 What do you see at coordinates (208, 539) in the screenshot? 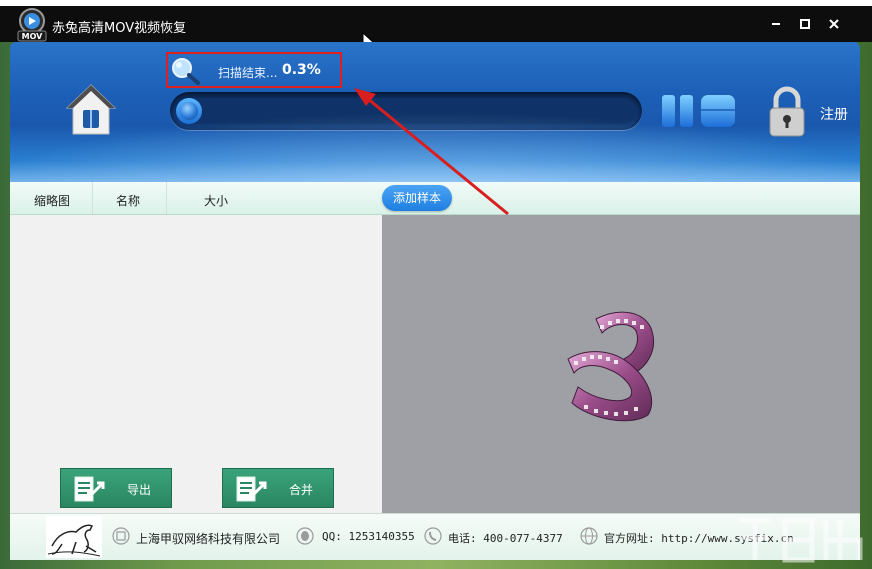
I see `company-name: 上海甲驭网络科技有限公司` at bounding box center [208, 539].